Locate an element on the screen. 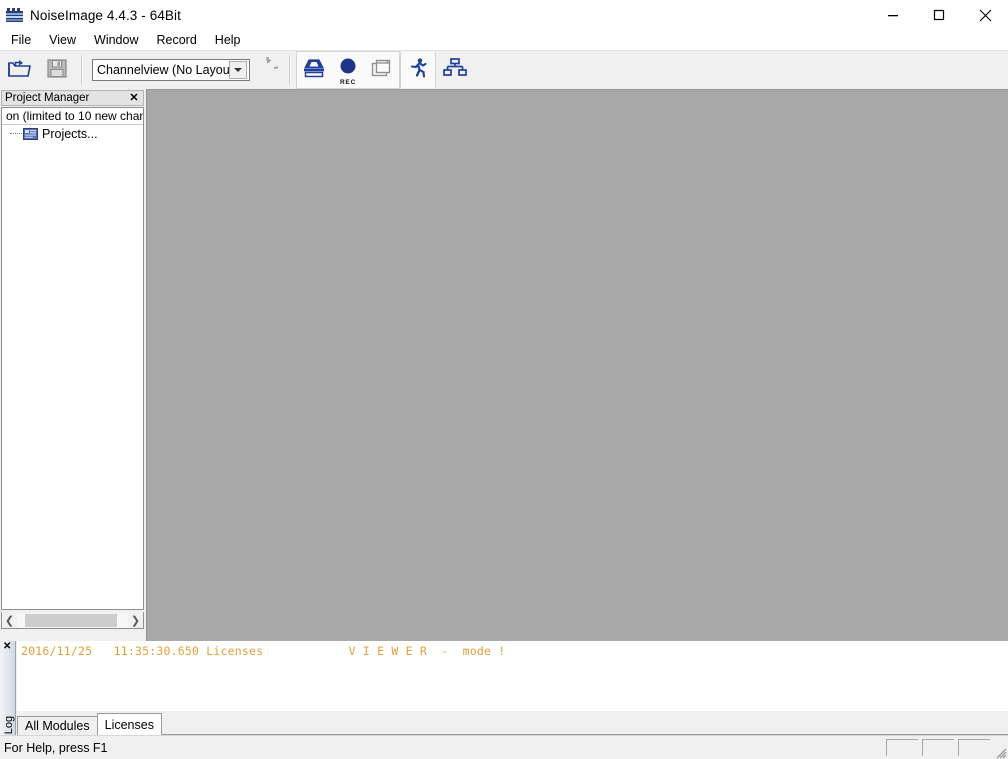 The height and width of the screenshot is (759, 1008). maximize-icon is located at coordinates (939, 15).